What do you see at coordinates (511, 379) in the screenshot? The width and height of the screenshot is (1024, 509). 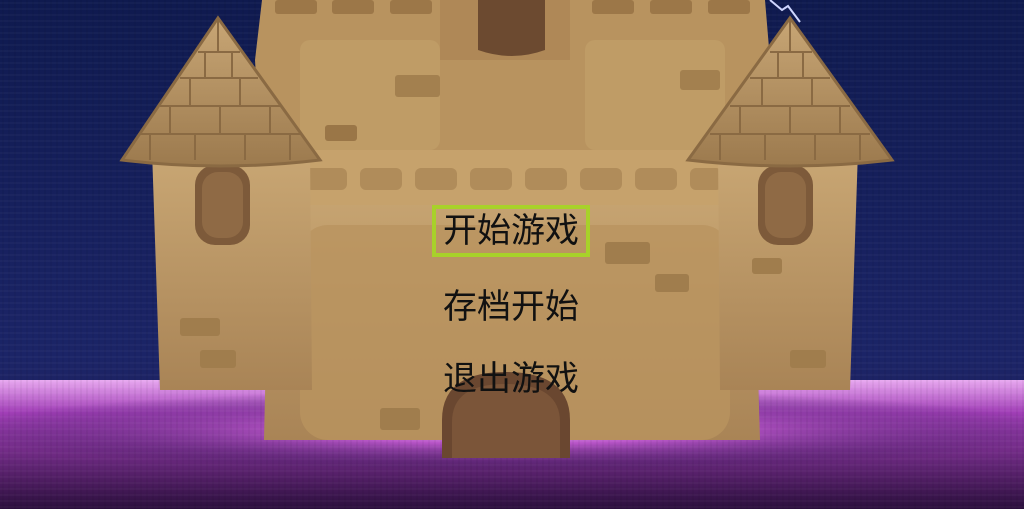 I see `exit-game-button: 退出游戏` at bounding box center [511, 379].